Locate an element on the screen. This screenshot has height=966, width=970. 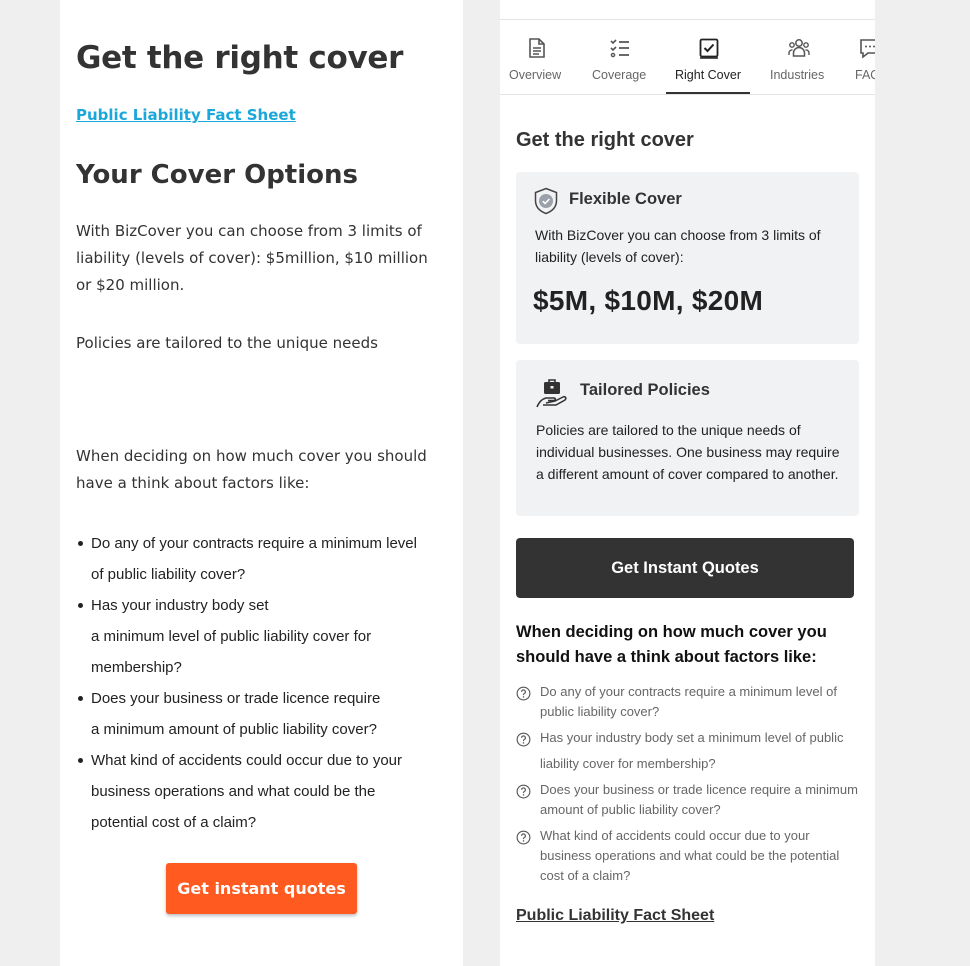
tab-coverage: Coverage is located at coordinates (619, 57).